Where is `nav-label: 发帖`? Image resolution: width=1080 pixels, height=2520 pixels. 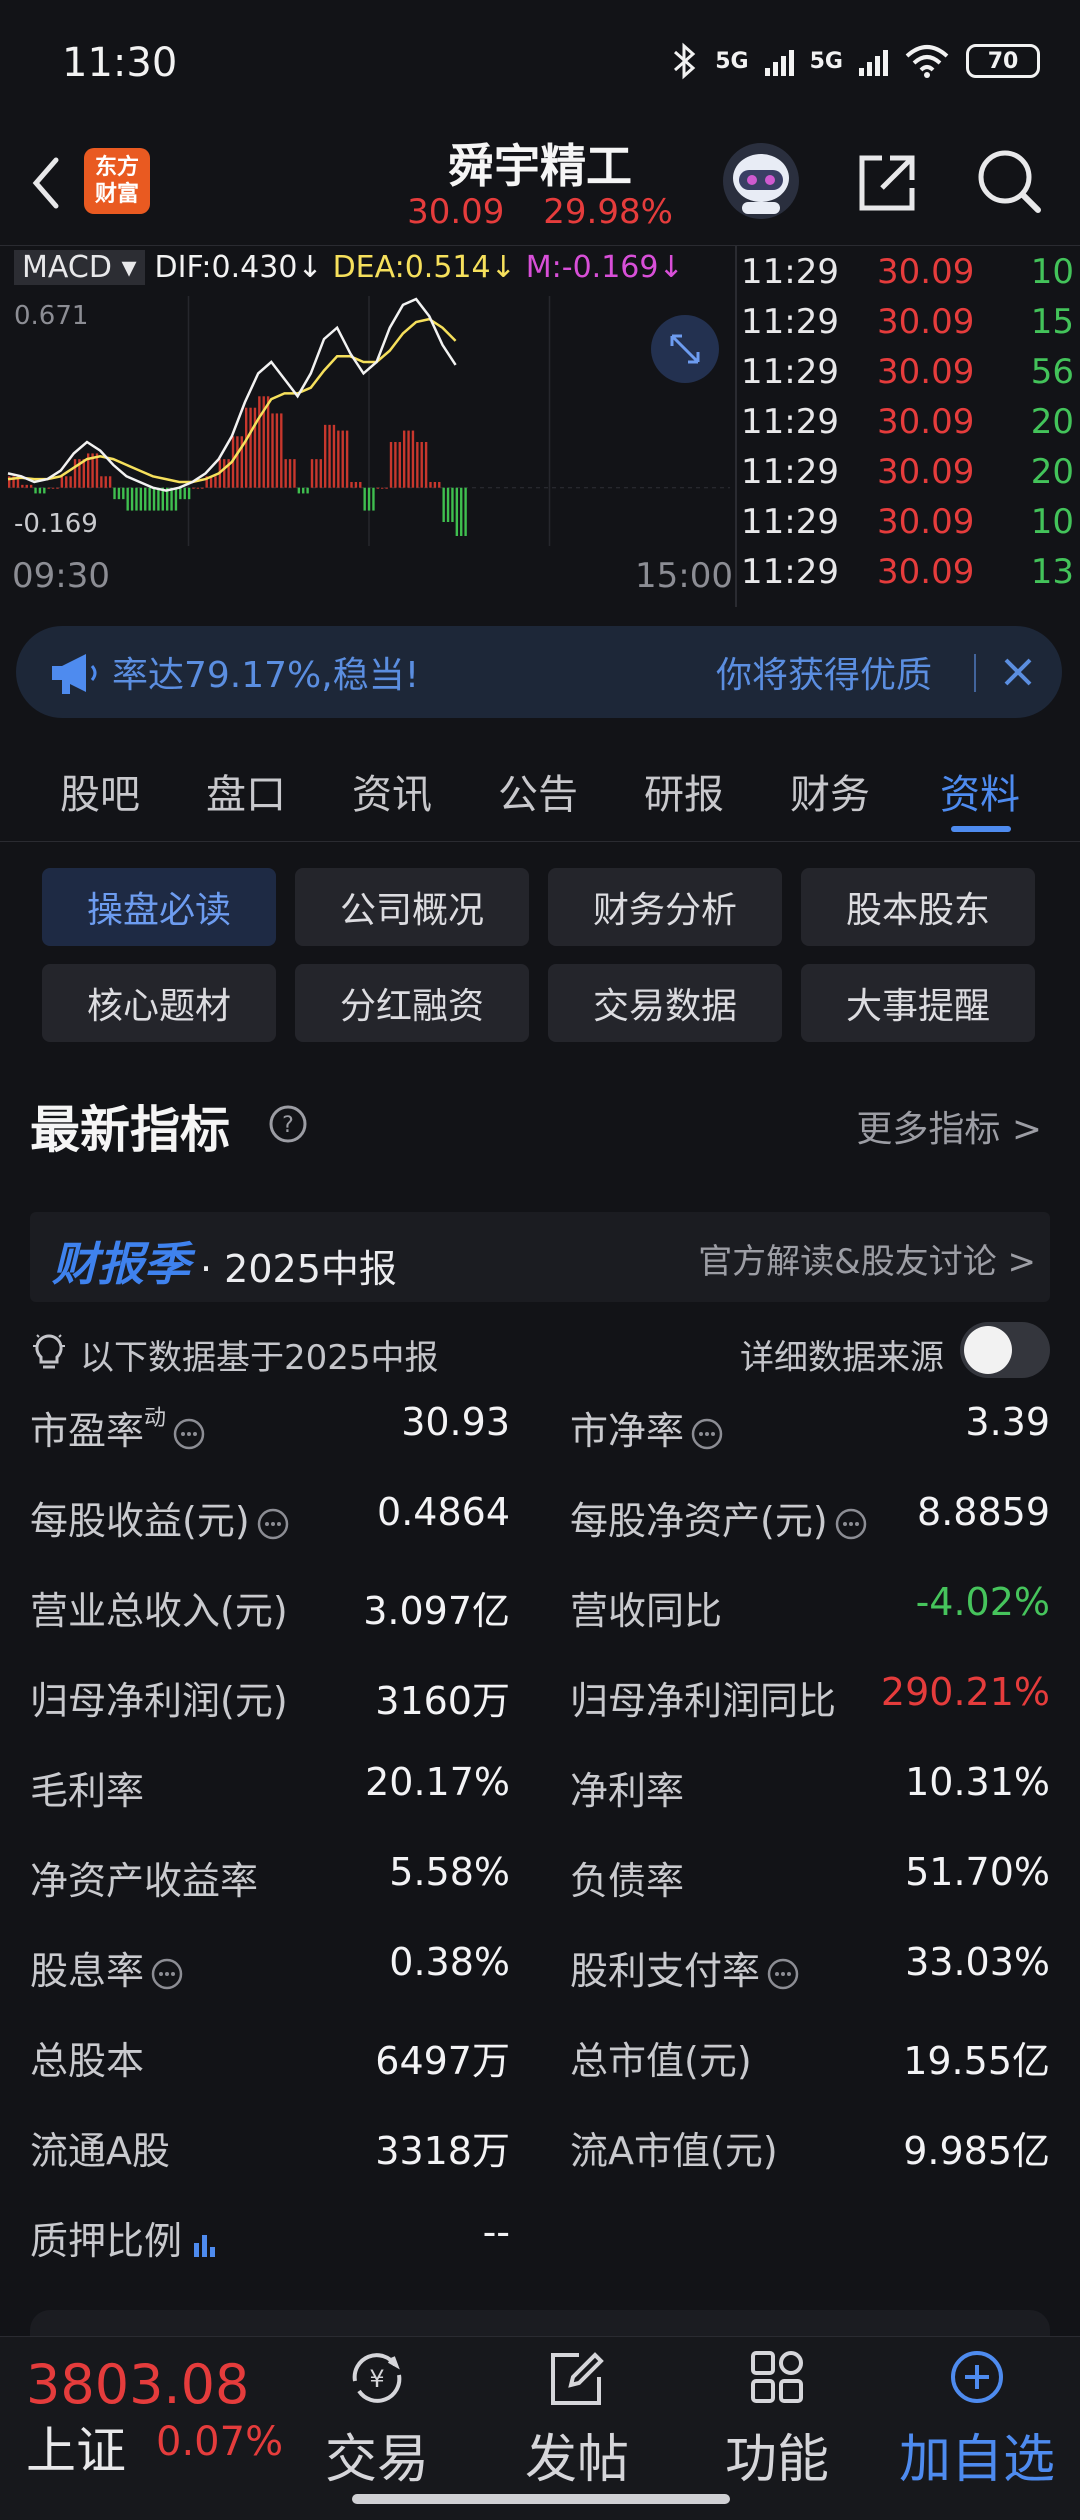
nav-label: 发帖 is located at coordinates (576, 2460).